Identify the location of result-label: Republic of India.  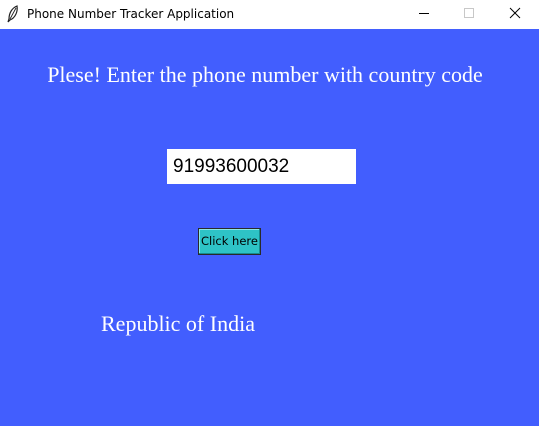
(178, 323).